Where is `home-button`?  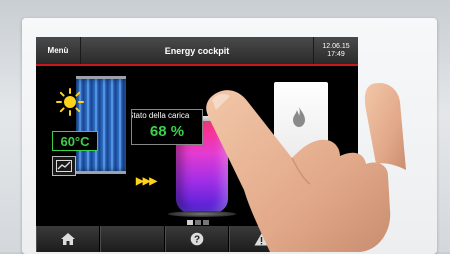 home-button is located at coordinates (68, 239).